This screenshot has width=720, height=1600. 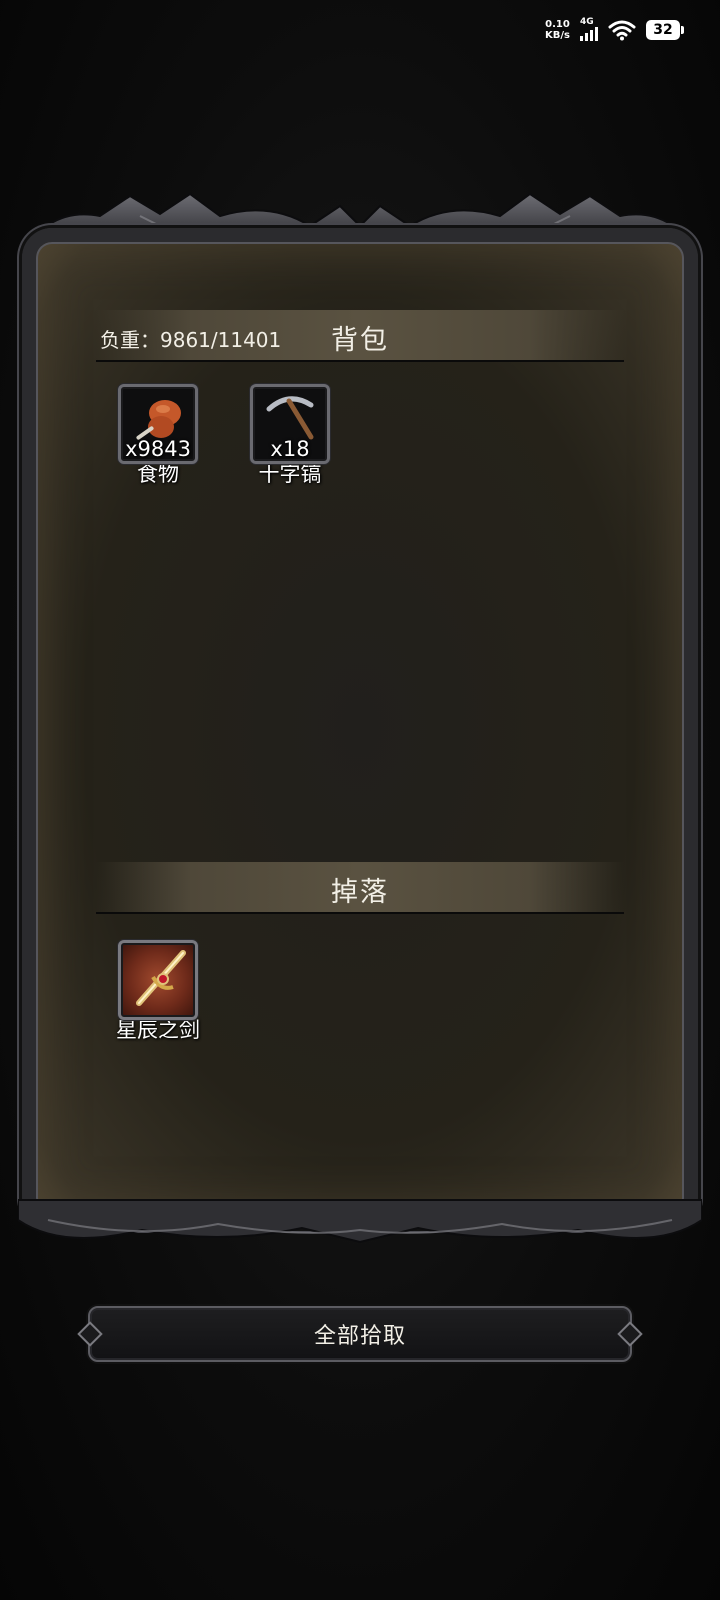 I want to click on drops-title: 掉落, so click(x=360, y=892).